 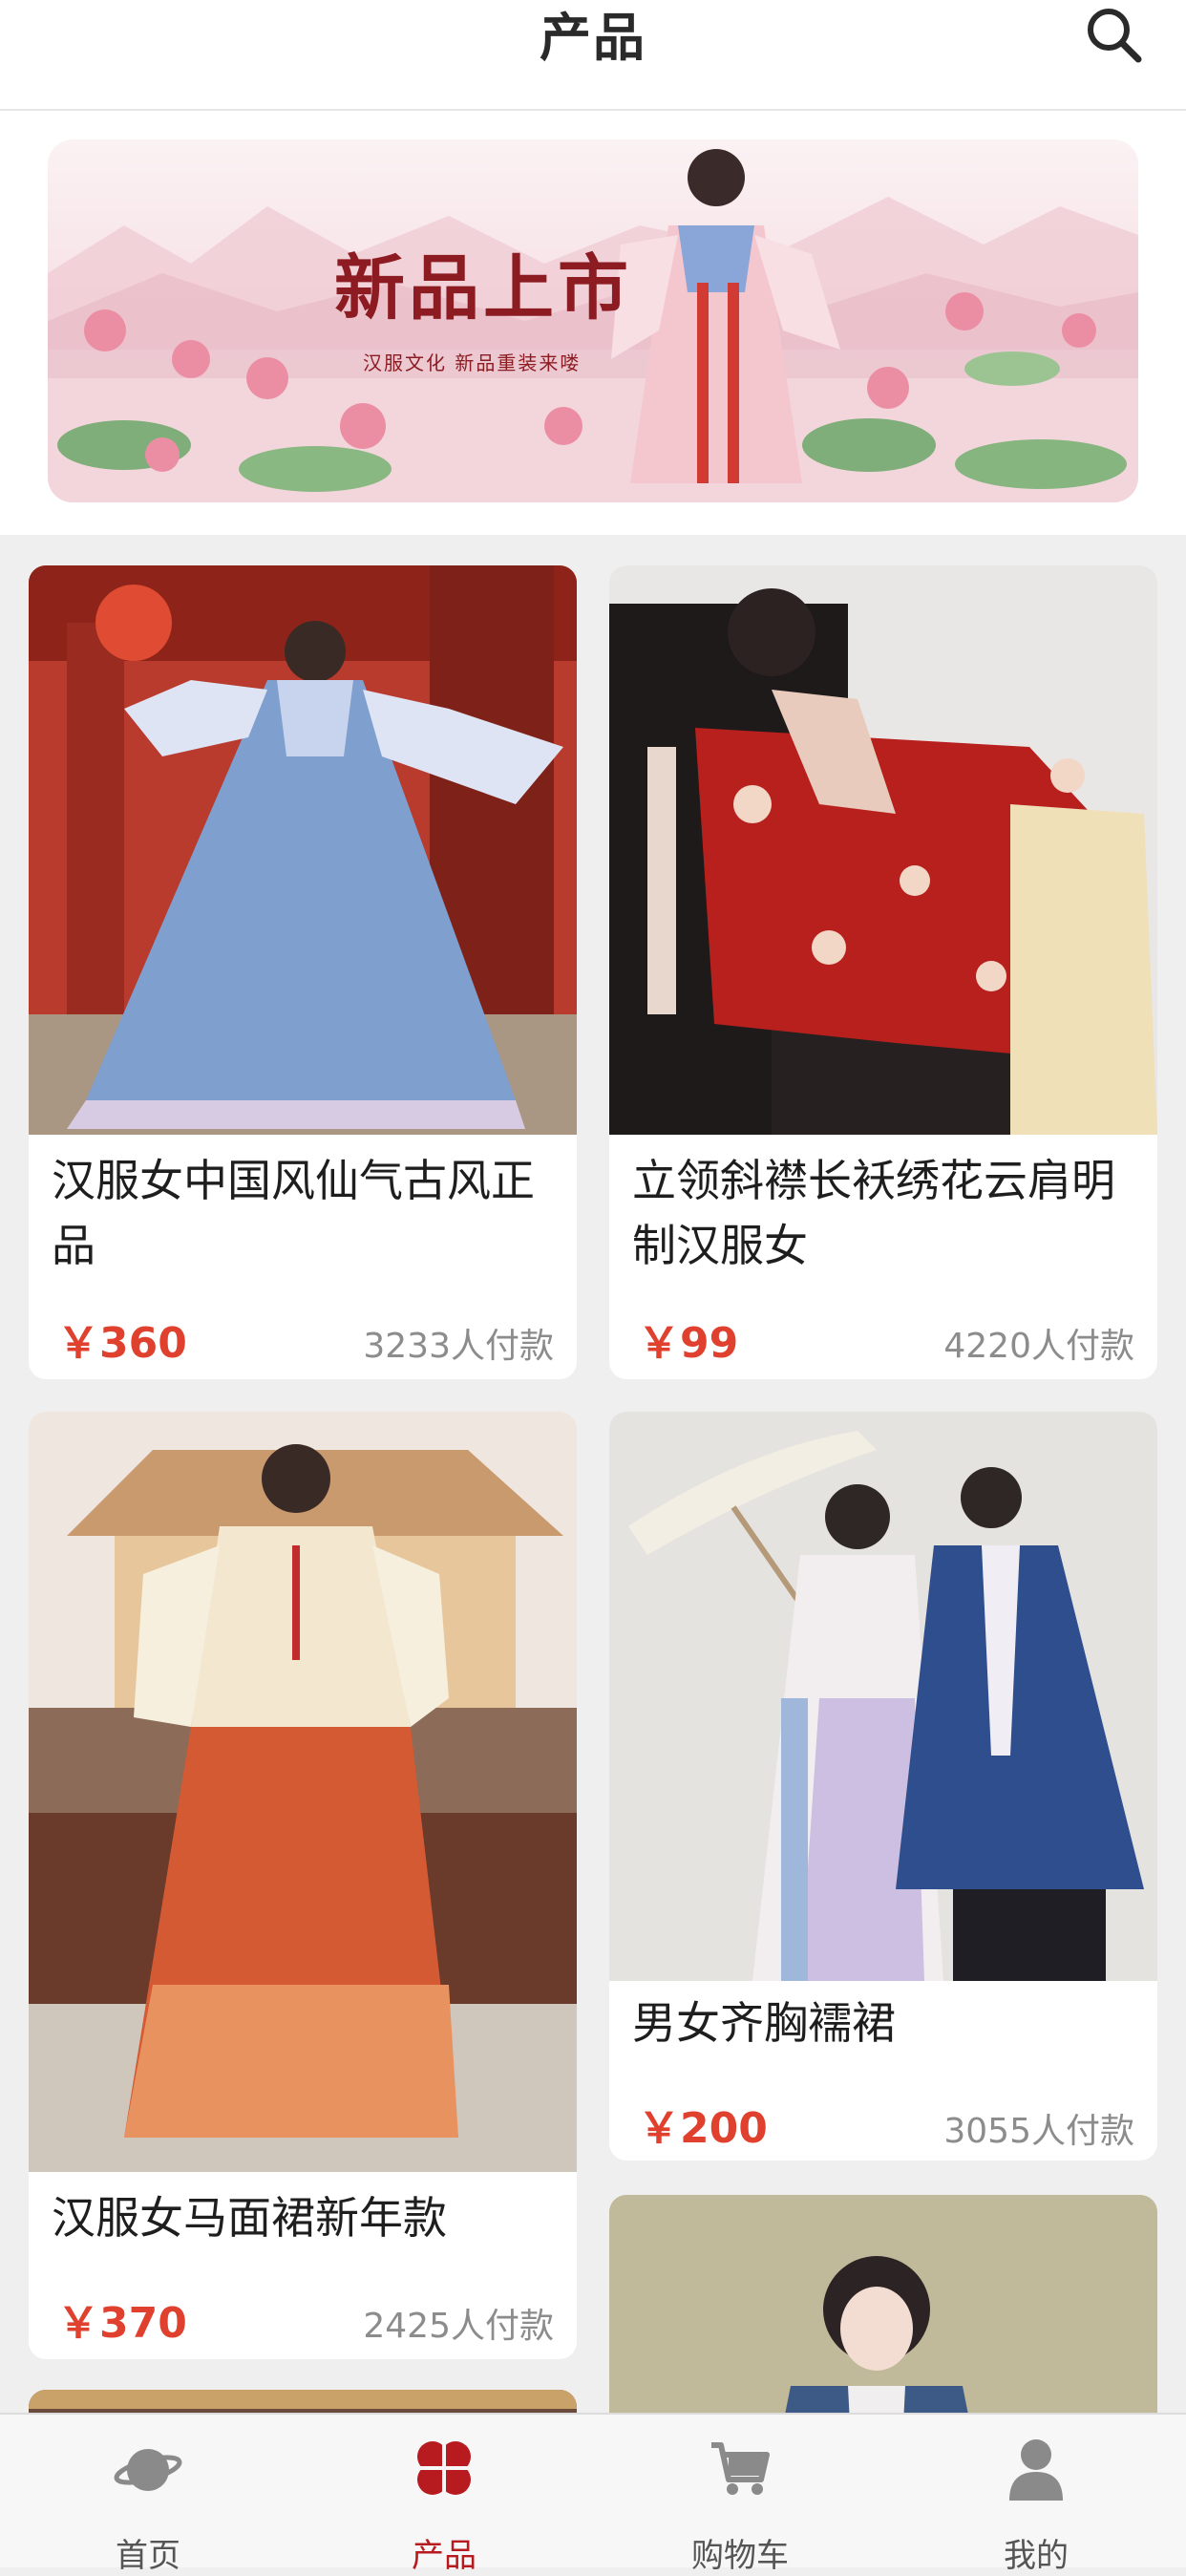 I want to click on banner-subtitle: 汉服文化 新品重装来喽, so click(x=472, y=362).